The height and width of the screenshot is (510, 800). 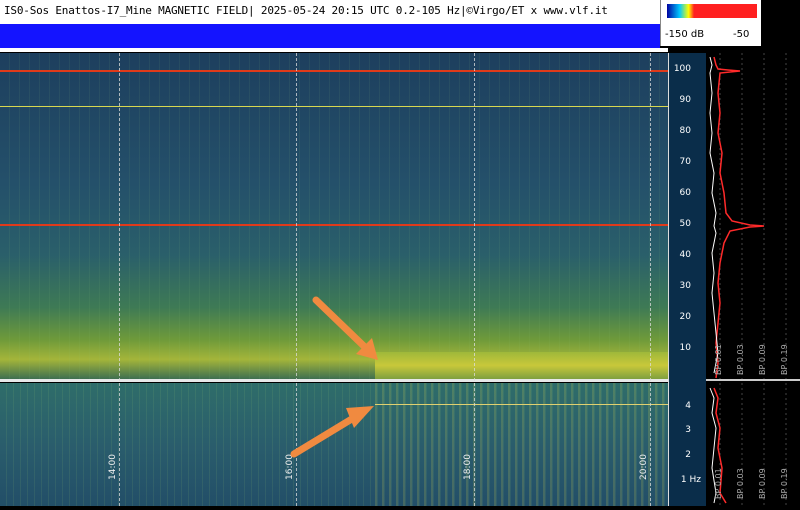 What do you see at coordinates (688, 430) in the screenshot?
I see `freq-label: 3` at bounding box center [688, 430].